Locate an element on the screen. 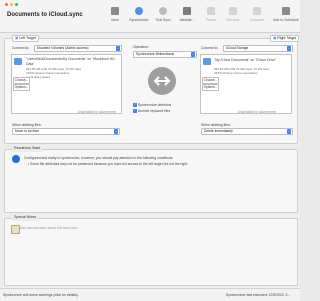 The height and width of the screenshot is (301, 320). save-button: Save is located at coordinates (115, 14).